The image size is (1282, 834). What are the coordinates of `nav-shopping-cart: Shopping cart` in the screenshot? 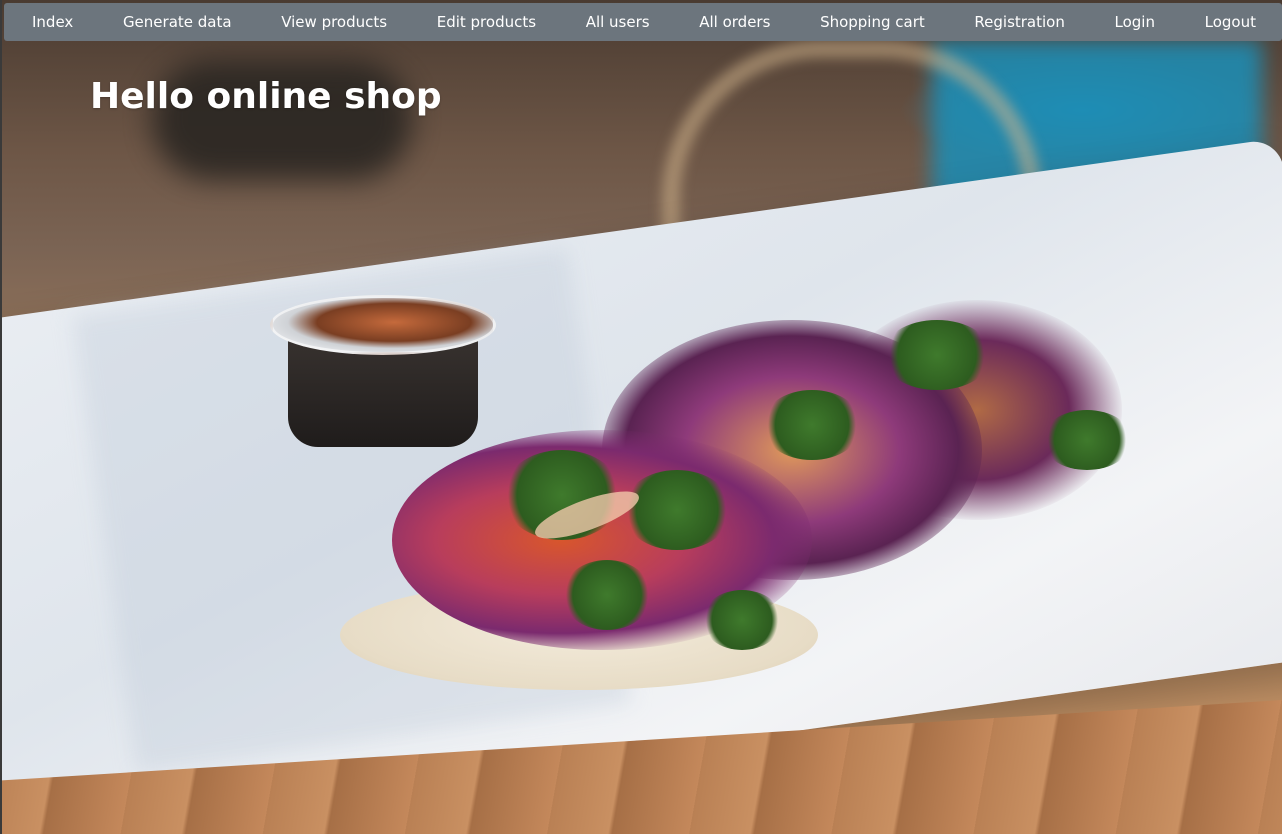 It's located at (872, 22).